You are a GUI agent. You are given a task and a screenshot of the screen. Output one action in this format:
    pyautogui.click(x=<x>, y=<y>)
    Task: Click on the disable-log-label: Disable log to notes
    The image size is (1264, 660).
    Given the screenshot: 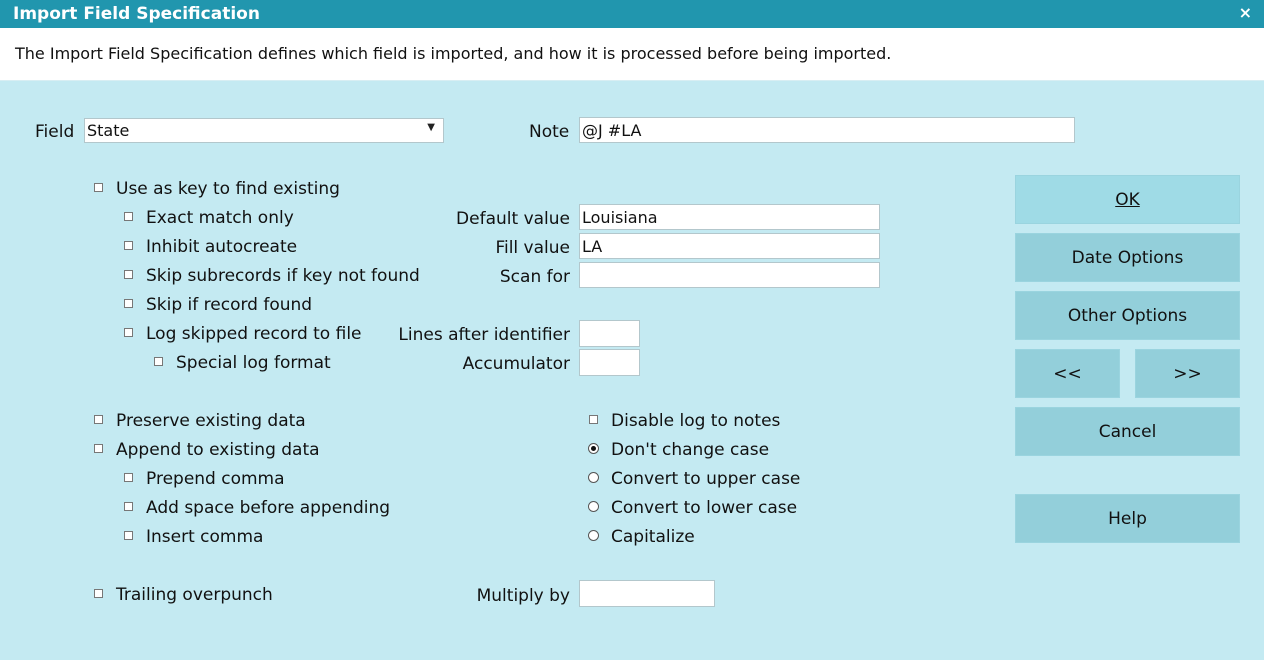 What is the action you would take?
    pyautogui.click(x=696, y=421)
    